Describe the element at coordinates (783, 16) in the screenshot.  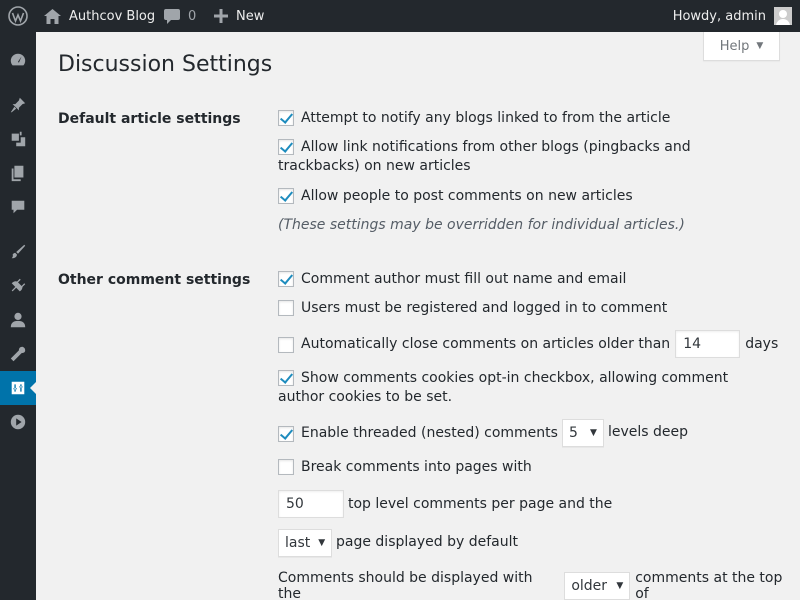
I see `avatar` at that location.